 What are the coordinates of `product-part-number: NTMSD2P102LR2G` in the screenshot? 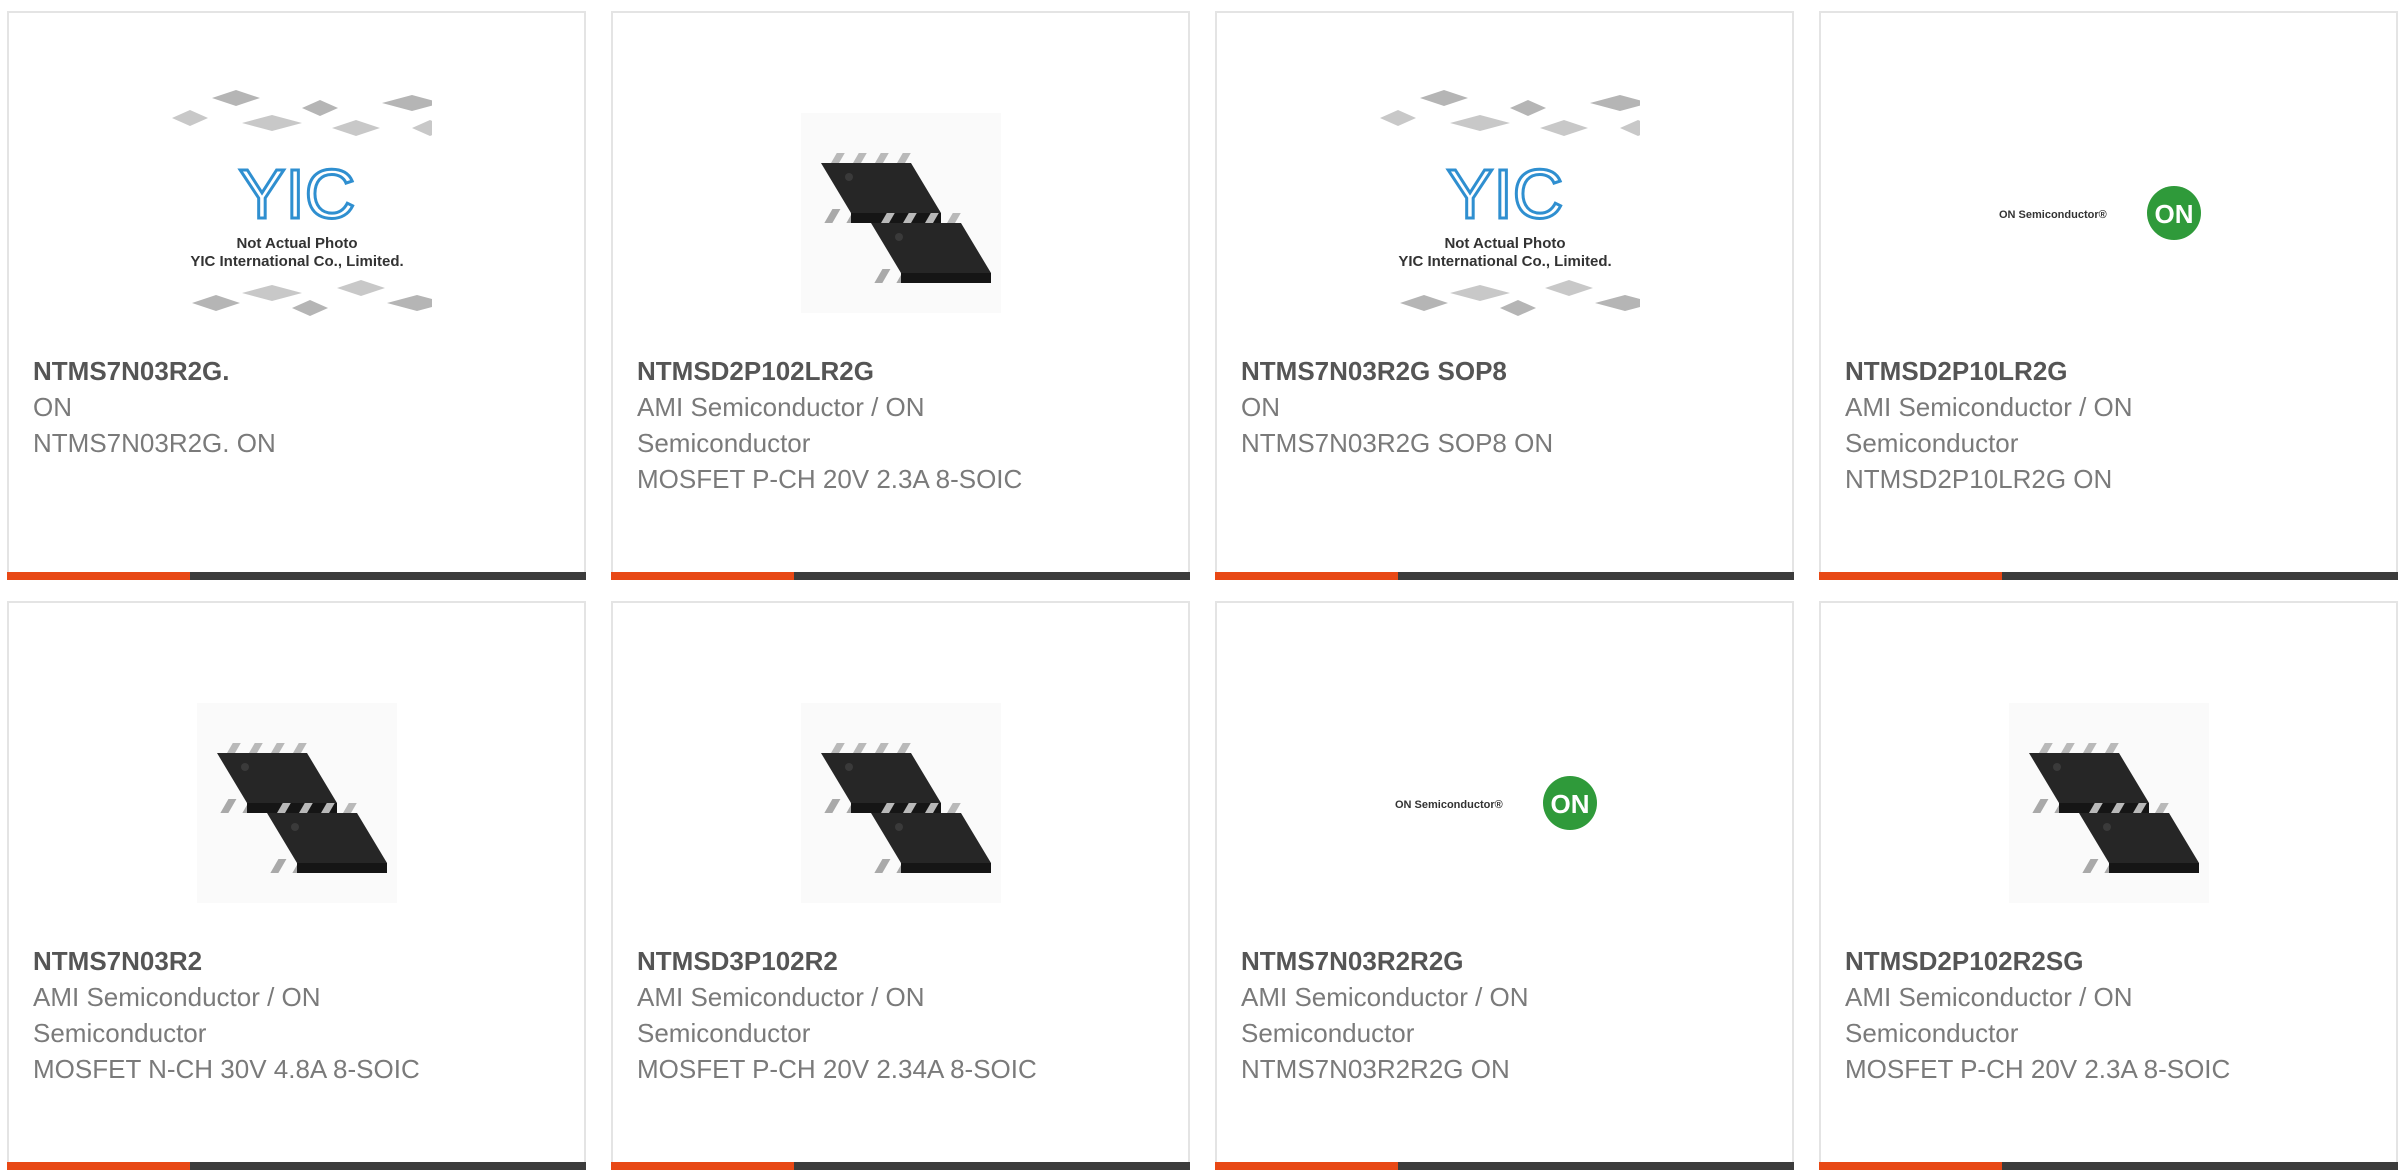 It's located at (852, 371).